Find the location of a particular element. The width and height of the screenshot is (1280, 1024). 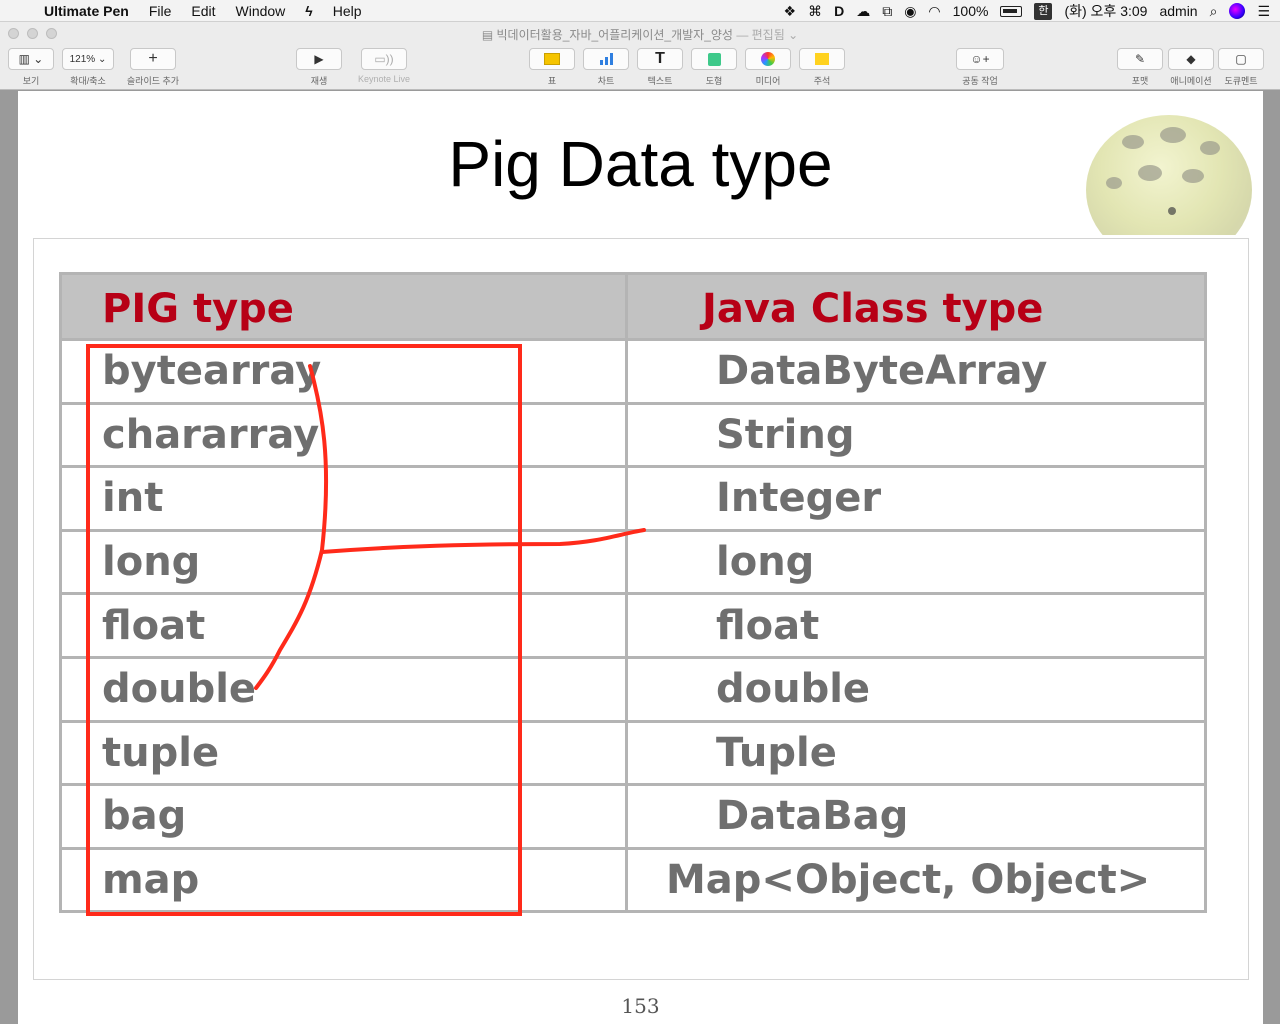

annotation-arrow-line is located at coordinates (483, 541).